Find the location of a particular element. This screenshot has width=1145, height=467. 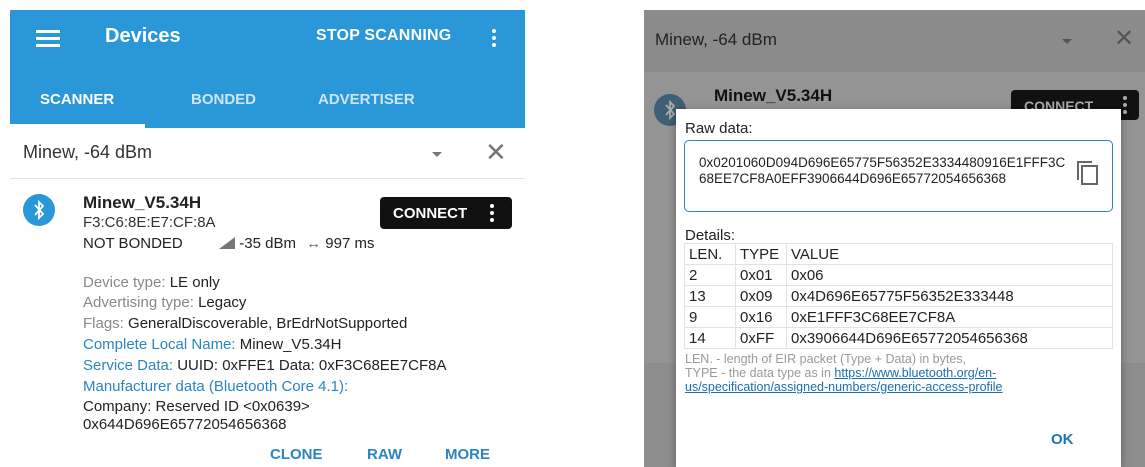

device-mac: F3:C6:8E:E7:CF:8A is located at coordinates (149, 222).